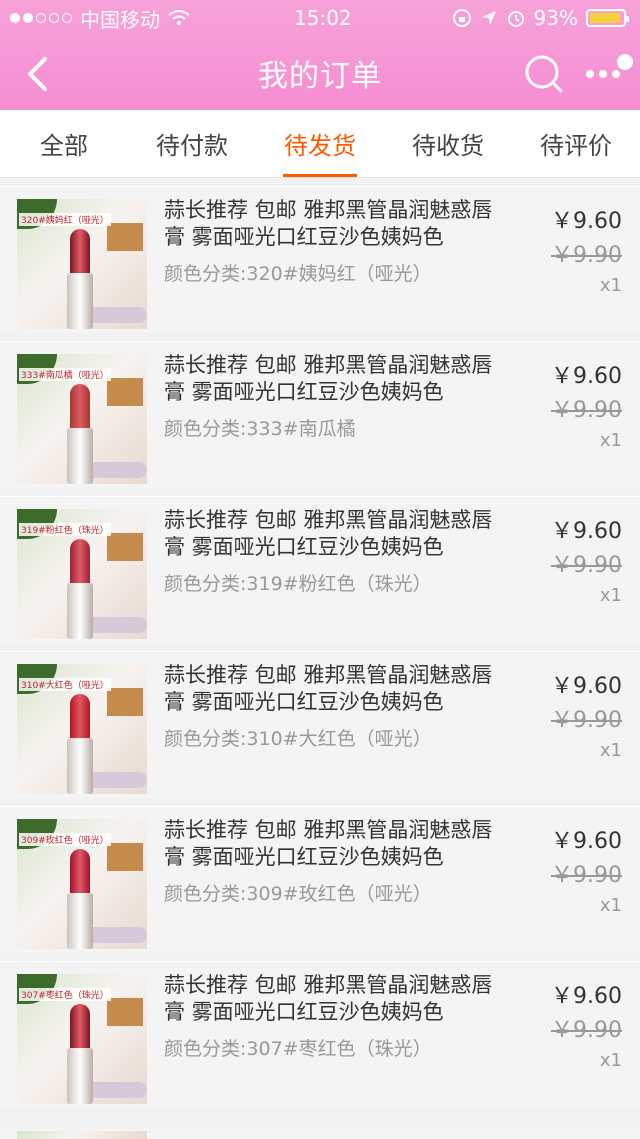 The width and height of the screenshot is (640, 1139). Describe the element at coordinates (298, 1049) in the screenshot. I see `product-variant: 颜色分类:307#枣红色（珠光）` at that location.